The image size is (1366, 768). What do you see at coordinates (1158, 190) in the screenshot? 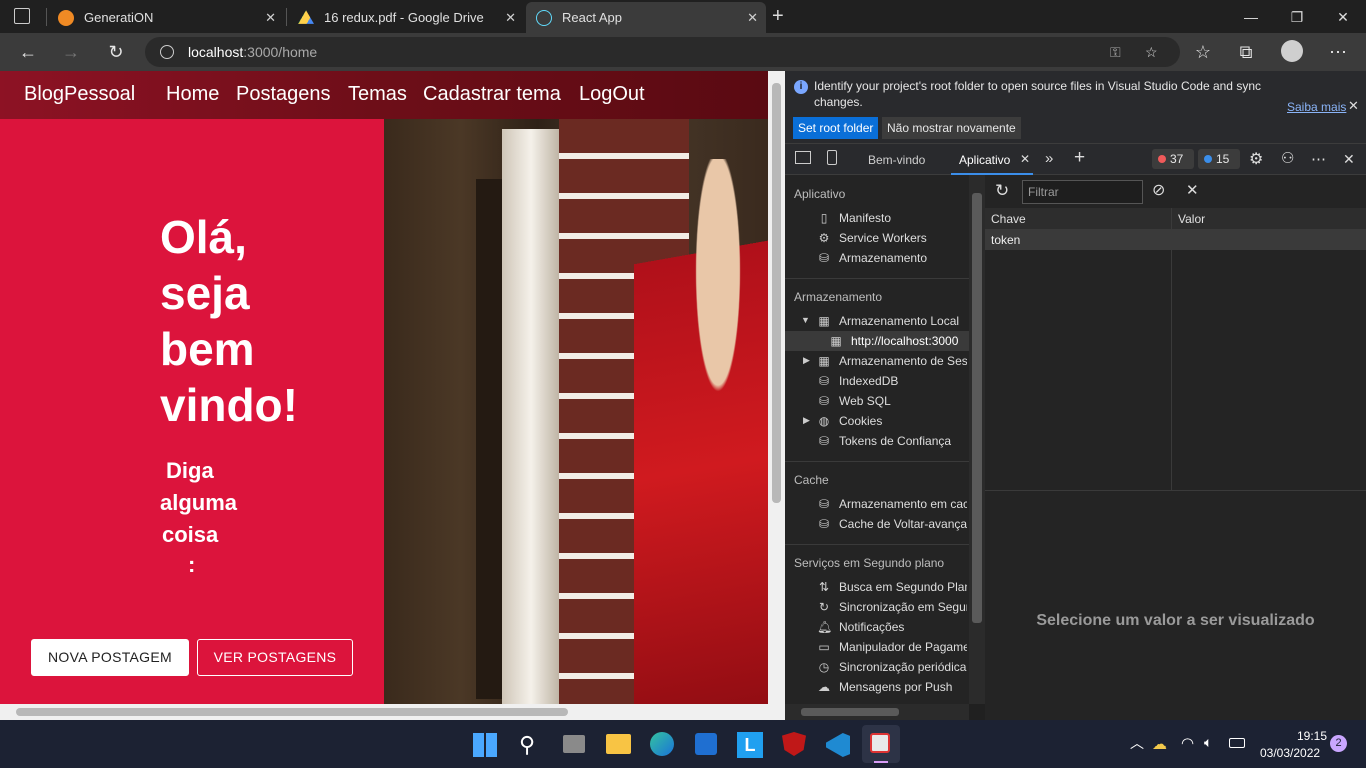
I see `clear-all-icon: ⊘` at bounding box center [1158, 190].